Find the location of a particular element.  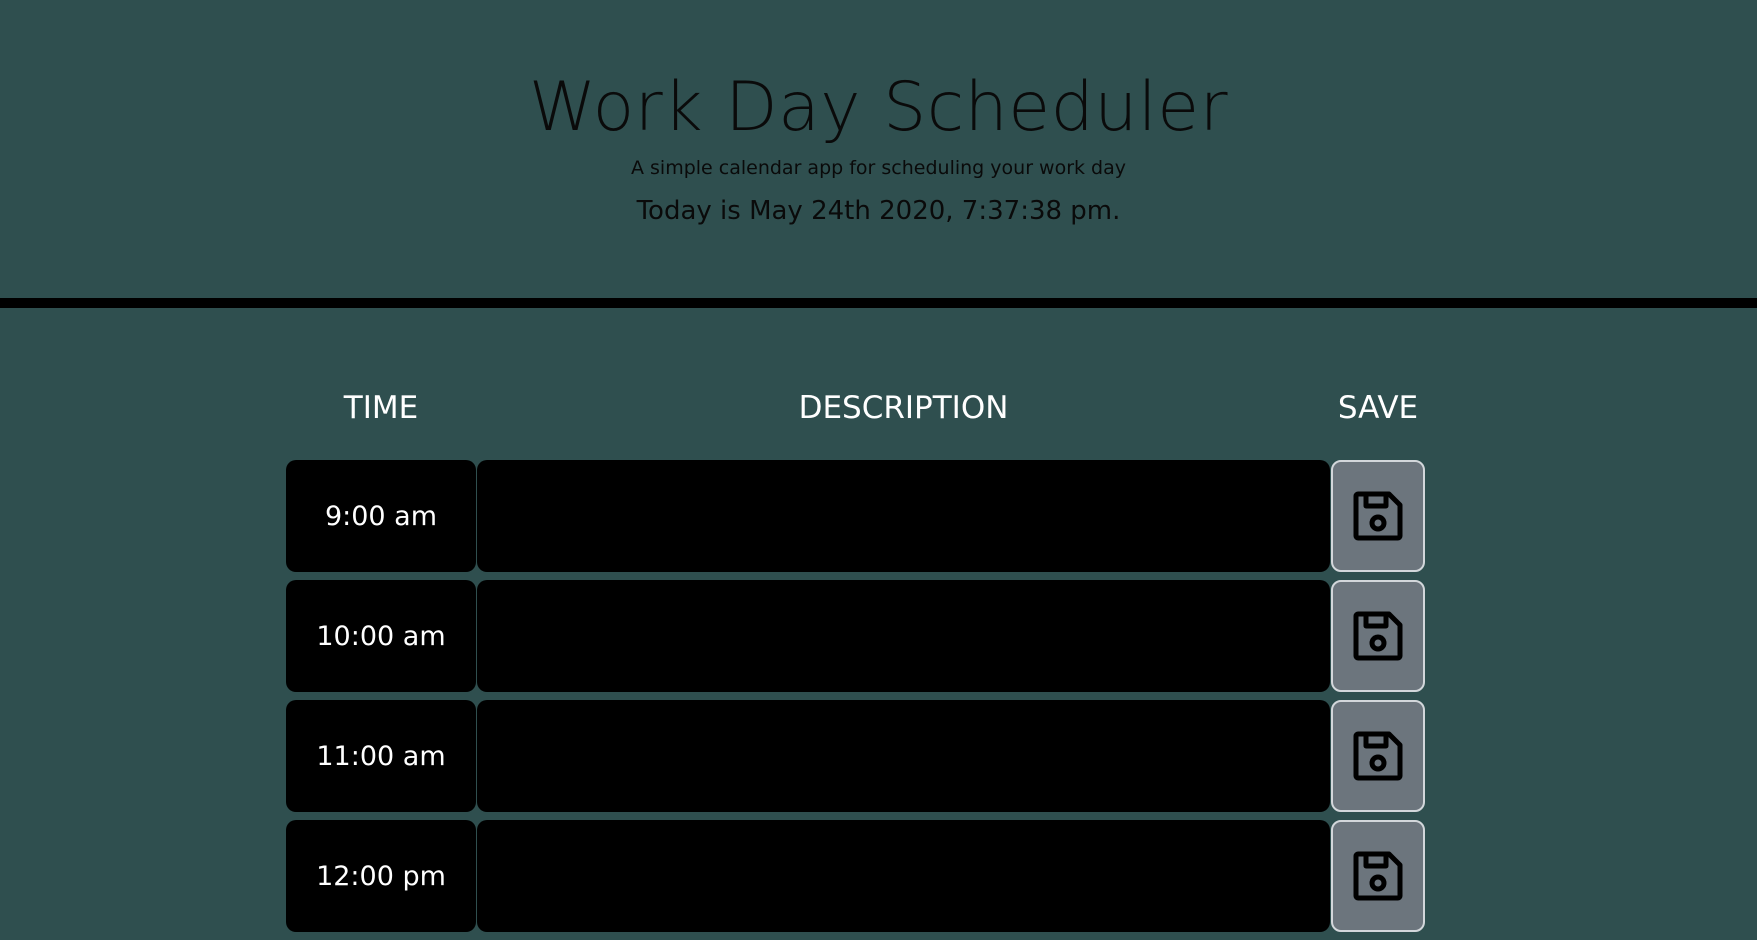

time-column-header: TIME is located at coordinates (381, 408).